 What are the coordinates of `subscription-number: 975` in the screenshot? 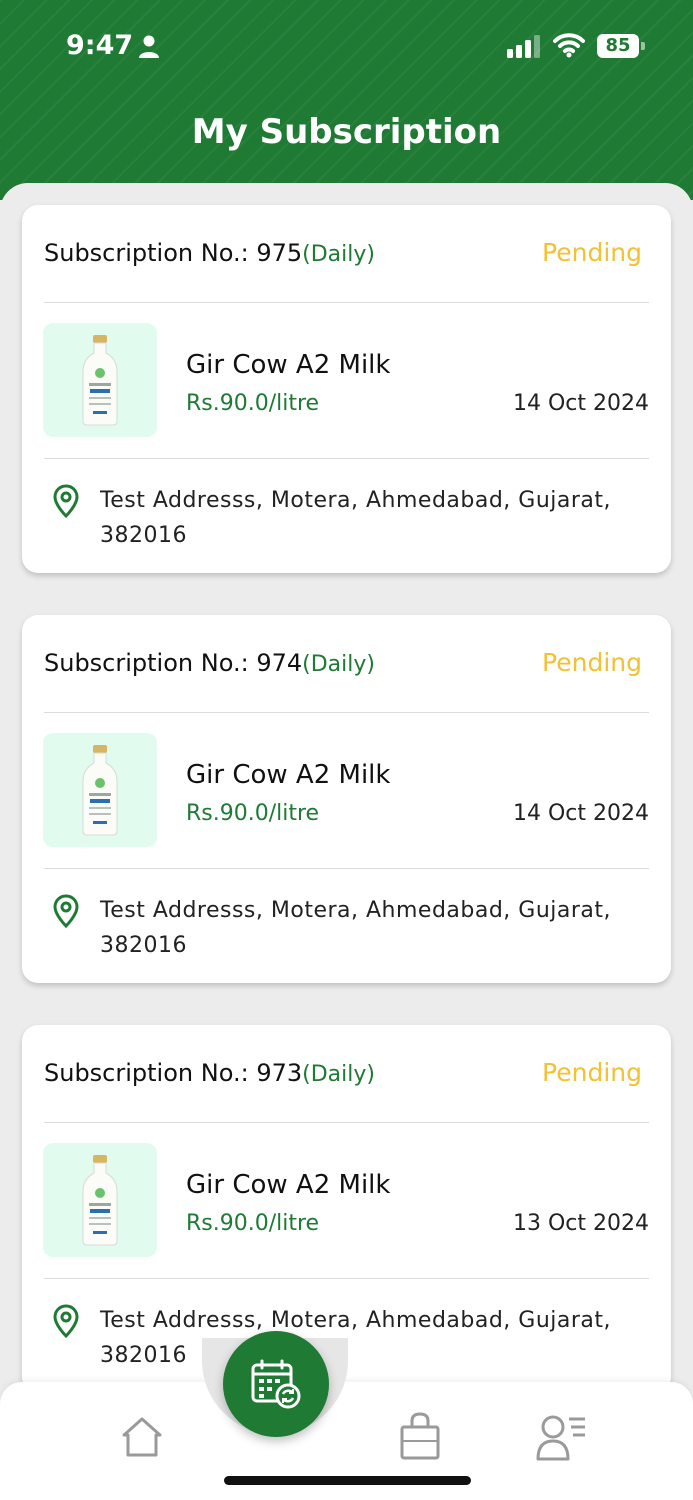 It's located at (279, 253).